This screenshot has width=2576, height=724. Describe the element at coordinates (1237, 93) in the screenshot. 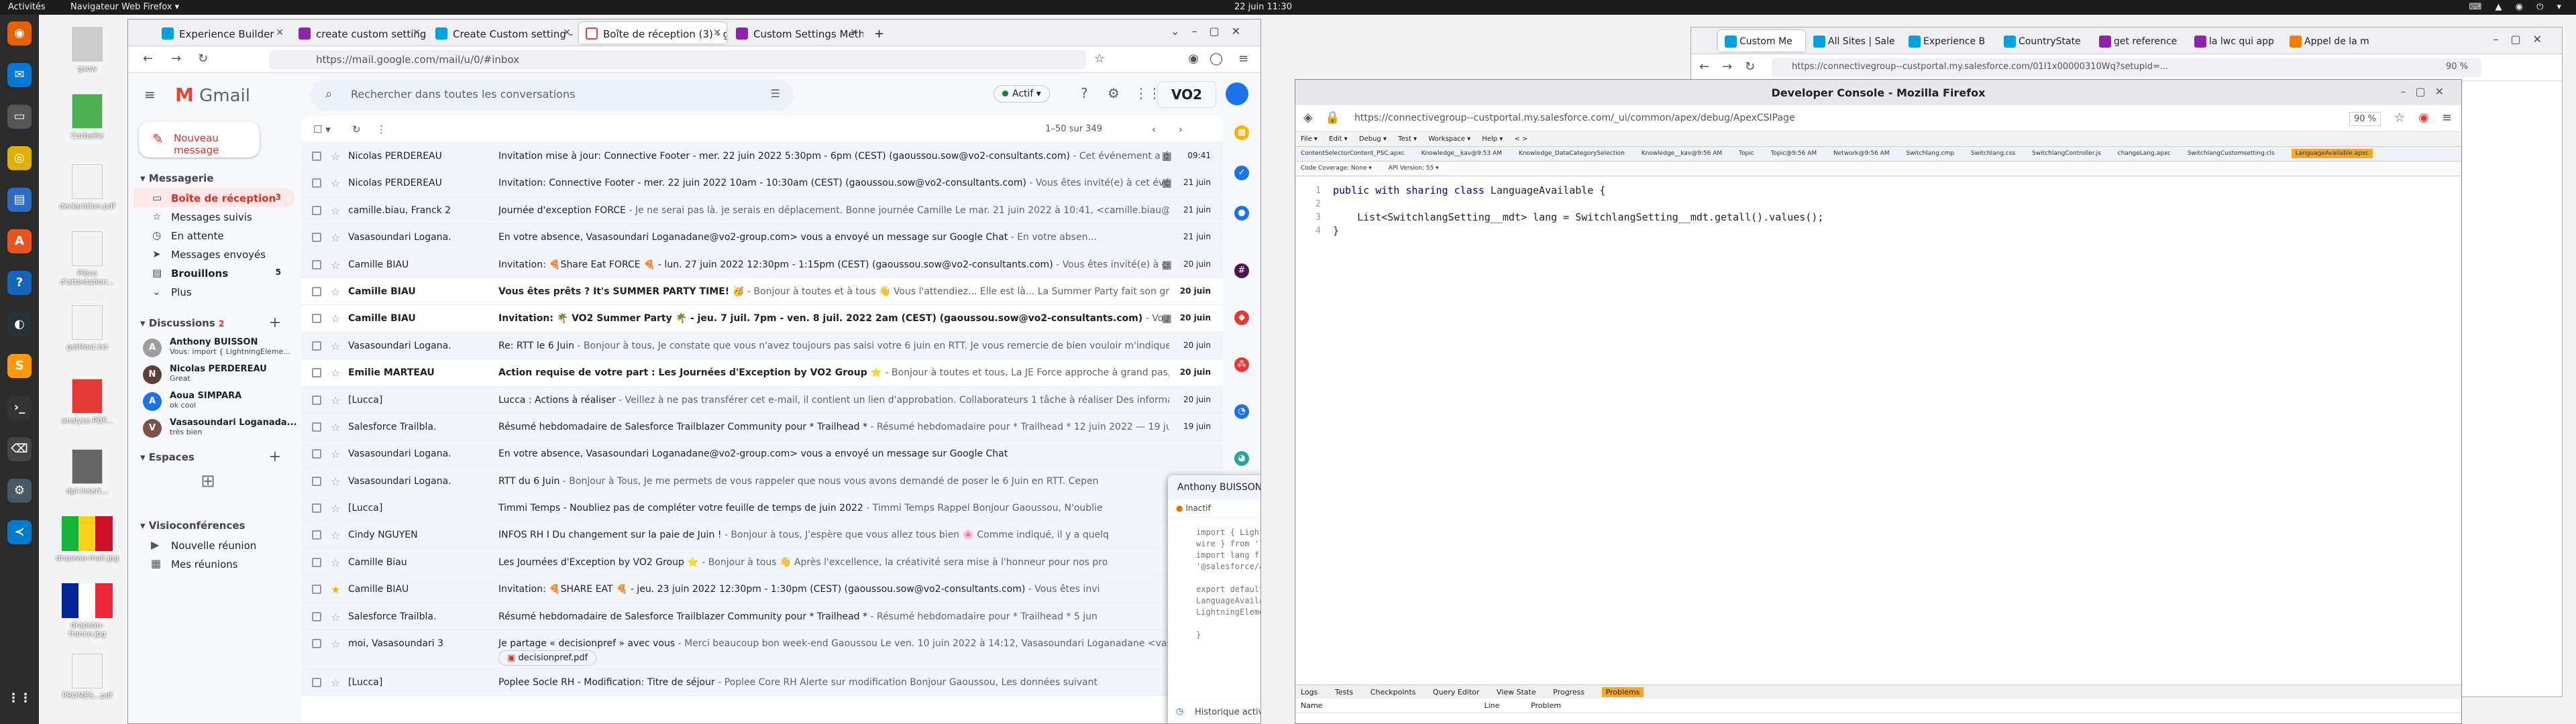

I see `avatar` at that location.